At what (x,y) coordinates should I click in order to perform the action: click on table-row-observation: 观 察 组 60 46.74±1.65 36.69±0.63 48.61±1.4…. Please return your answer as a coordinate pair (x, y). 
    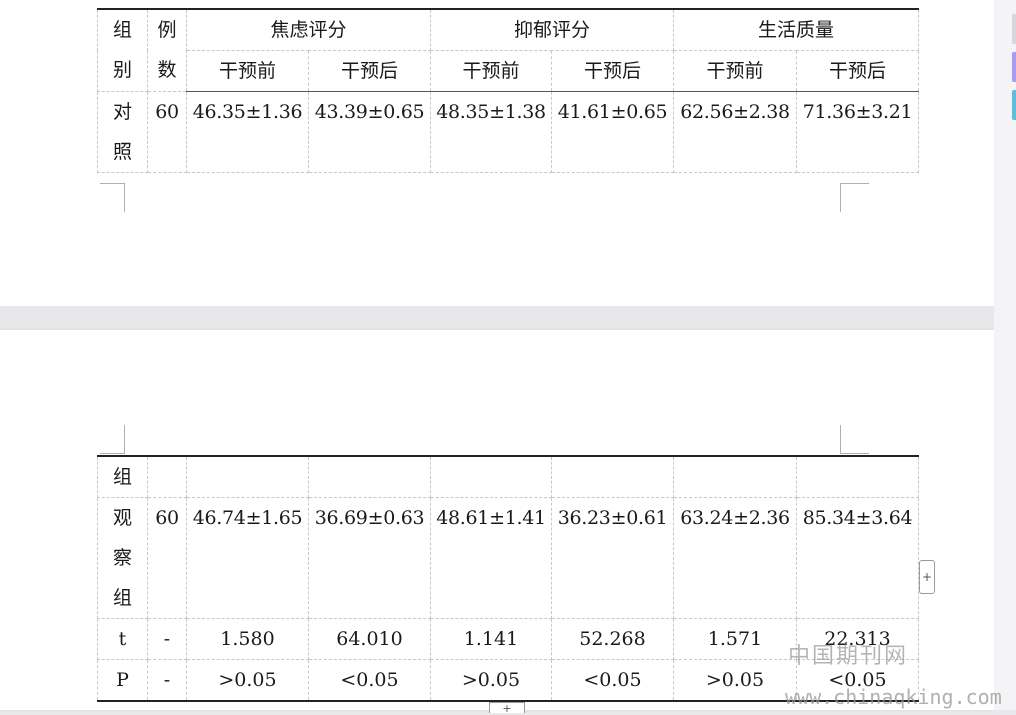
    Looking at the image, I should click on (508, 558).